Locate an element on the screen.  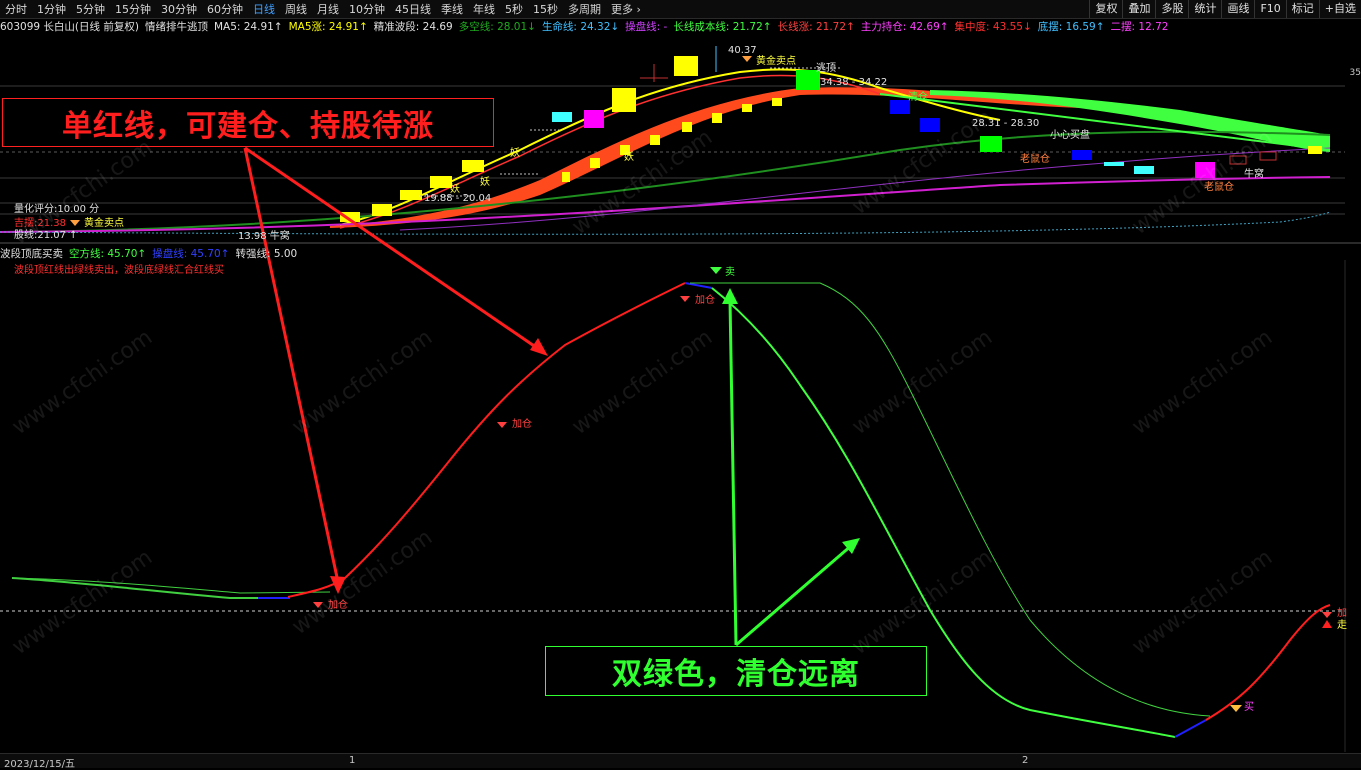
panel2-note: 波段顶红线出绿线卖出，波段底绿线汇合红线买 is located at coordinates (119, 270).